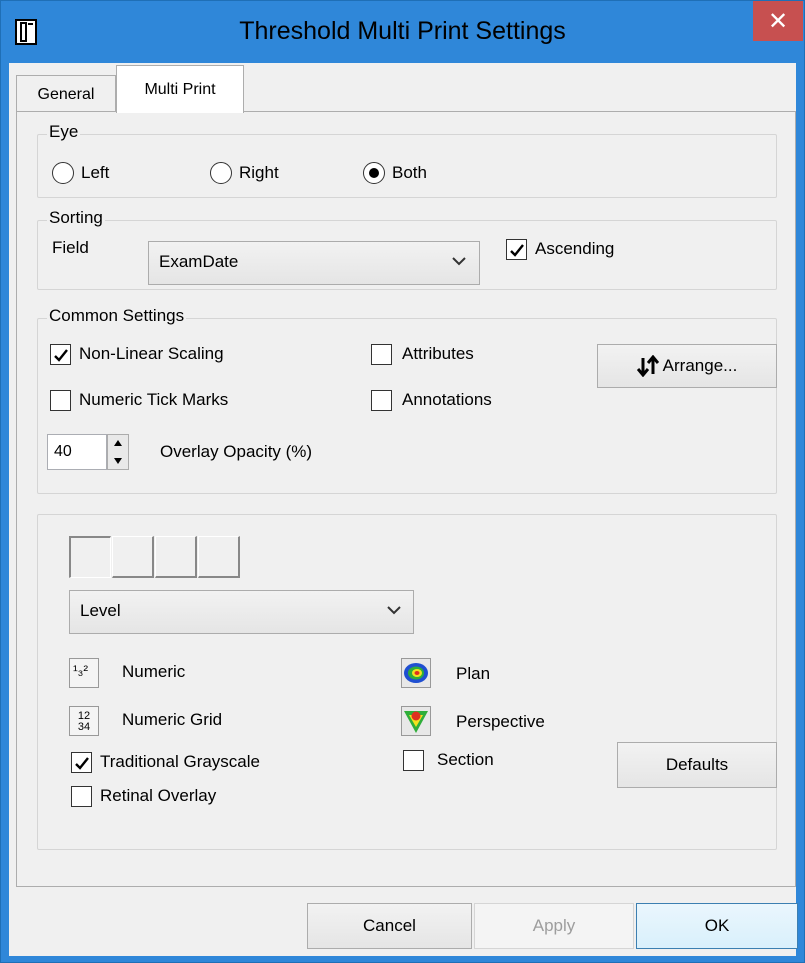  I want to click on numeric-tick-marks-checkbox, so click(60, 400).